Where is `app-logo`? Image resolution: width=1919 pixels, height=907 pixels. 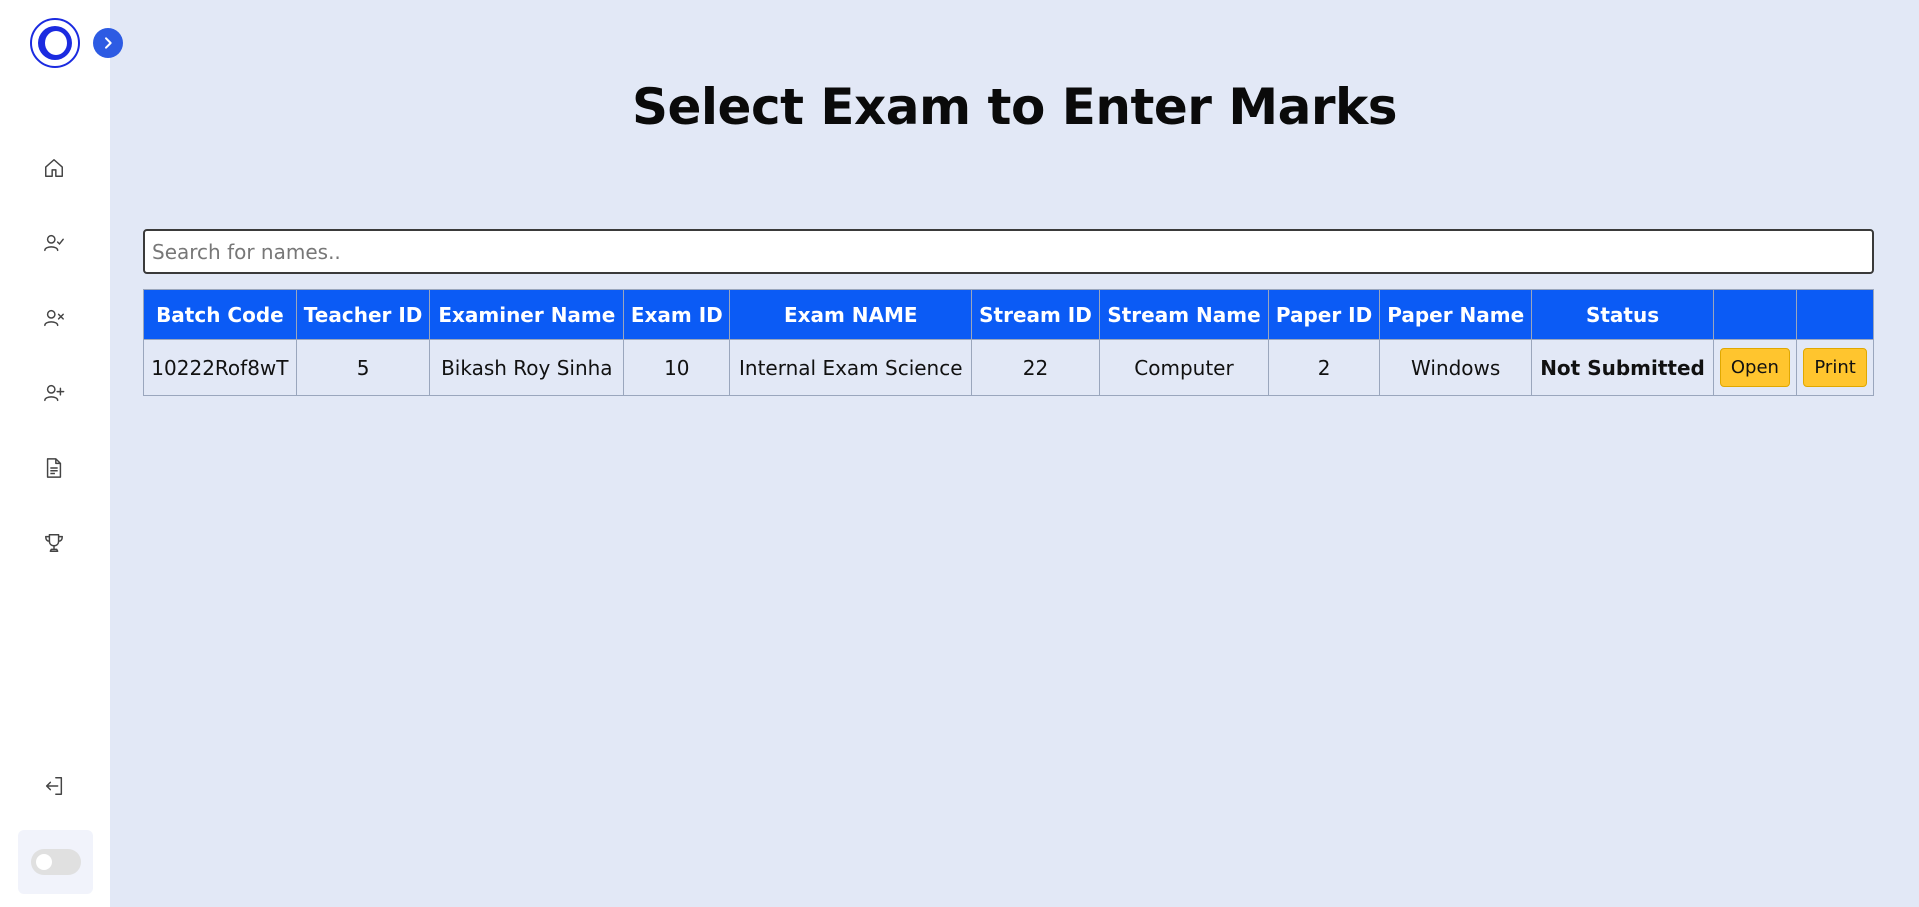
app-logo is located at coordinates (55, 43).